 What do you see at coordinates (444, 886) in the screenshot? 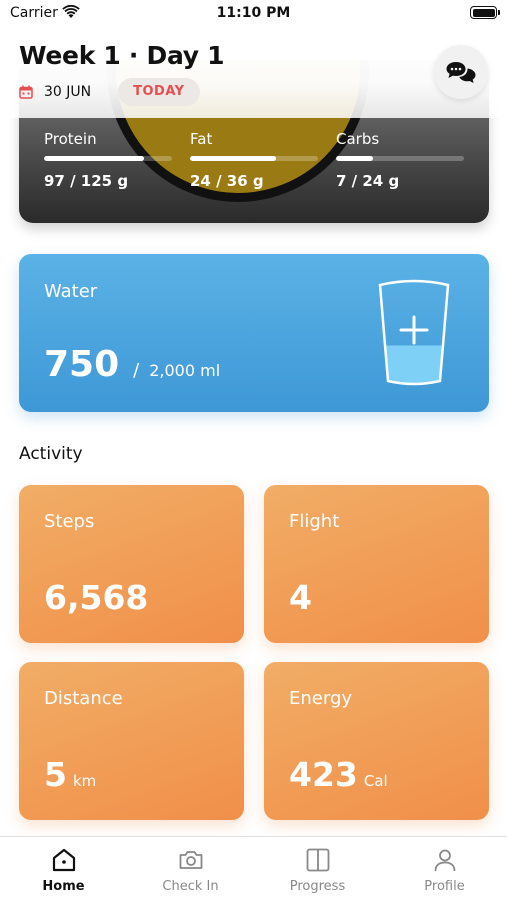
I see `tab-label: Profile` at bounding box center [444, 886].